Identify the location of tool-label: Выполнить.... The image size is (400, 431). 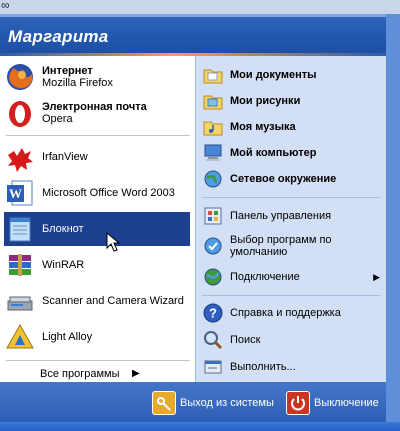
(263, 367).